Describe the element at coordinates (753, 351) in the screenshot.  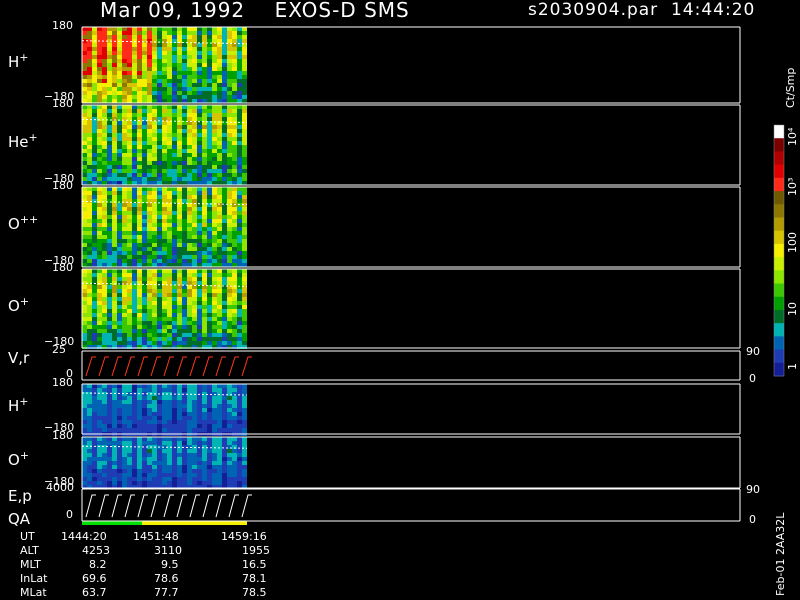
I see `y2-tick-top: 90` at that location.